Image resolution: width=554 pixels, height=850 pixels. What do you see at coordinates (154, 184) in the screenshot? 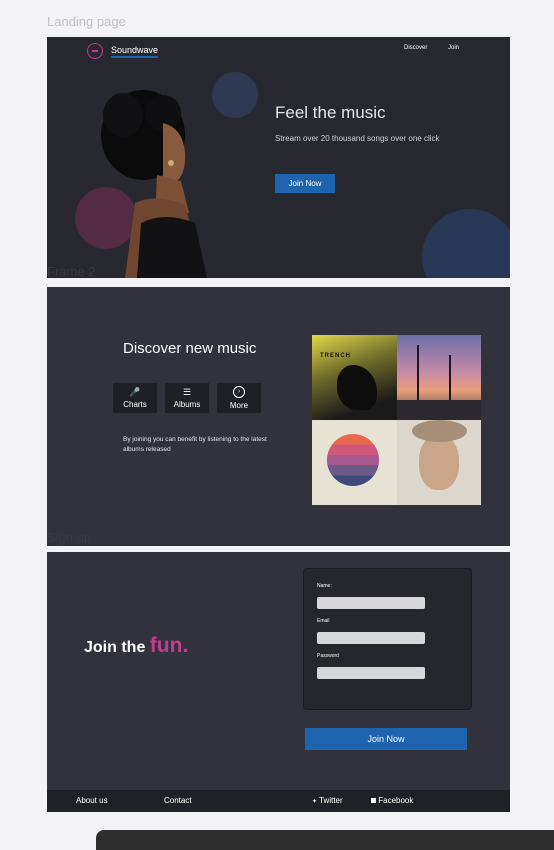
I see `hero-portrait-image` at bounding box center [154, 184].